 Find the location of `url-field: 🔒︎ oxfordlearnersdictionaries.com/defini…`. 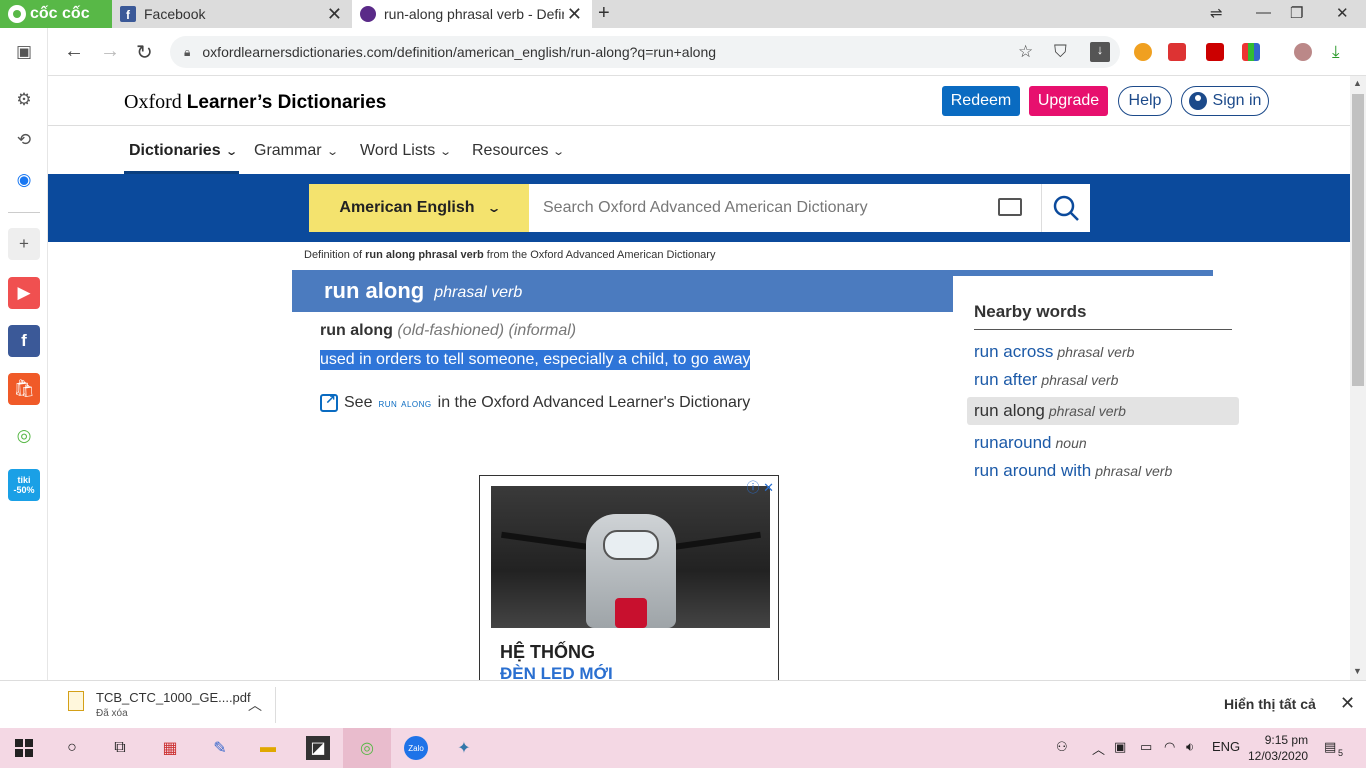

url-field: 🔒︎ oxfordlearnersdictionaries.com/defini… is located at coordinates (645, 52).